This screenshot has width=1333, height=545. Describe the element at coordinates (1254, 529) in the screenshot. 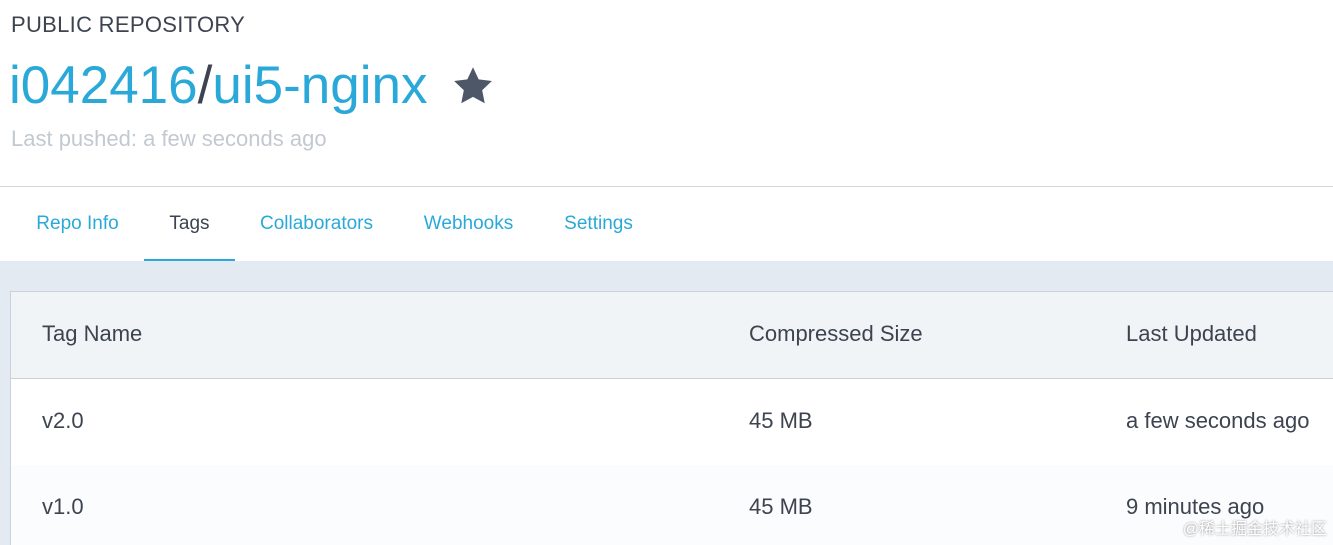

I see `watermark: @稀土掘金技术社区` at that location.